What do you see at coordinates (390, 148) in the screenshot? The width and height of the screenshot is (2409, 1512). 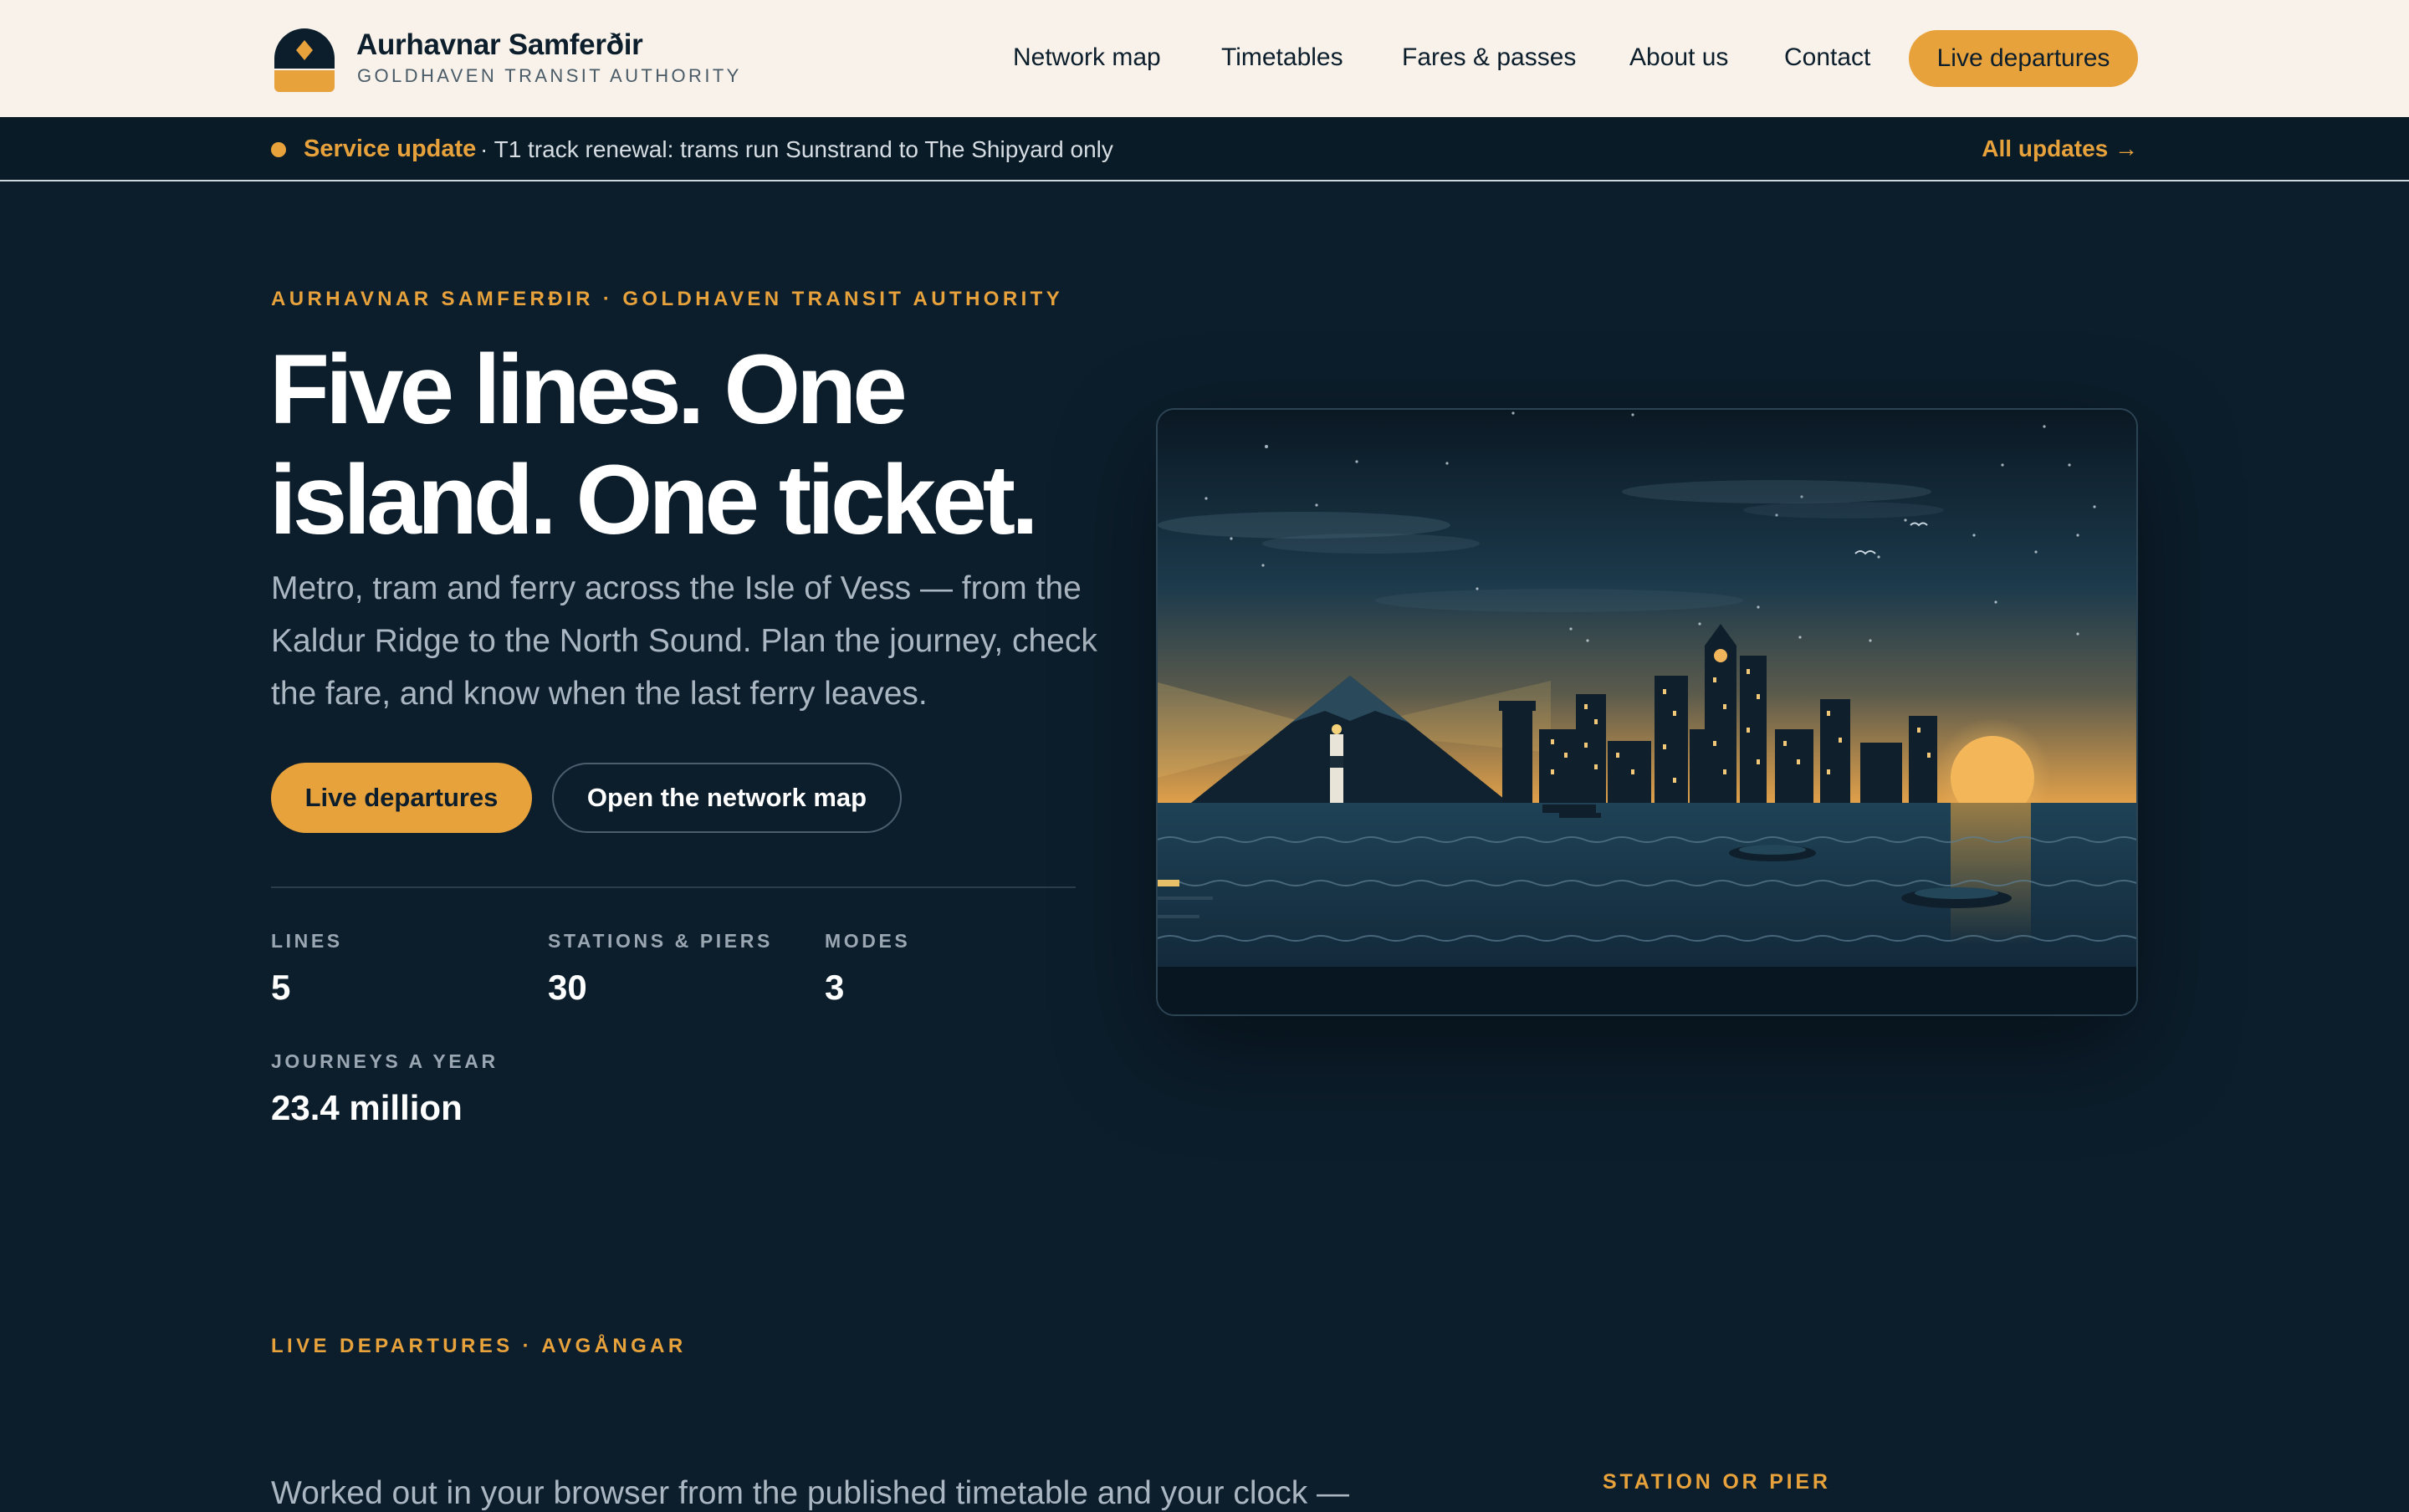 I see `service-update-label: Service update` at bounding box center [390, 148].